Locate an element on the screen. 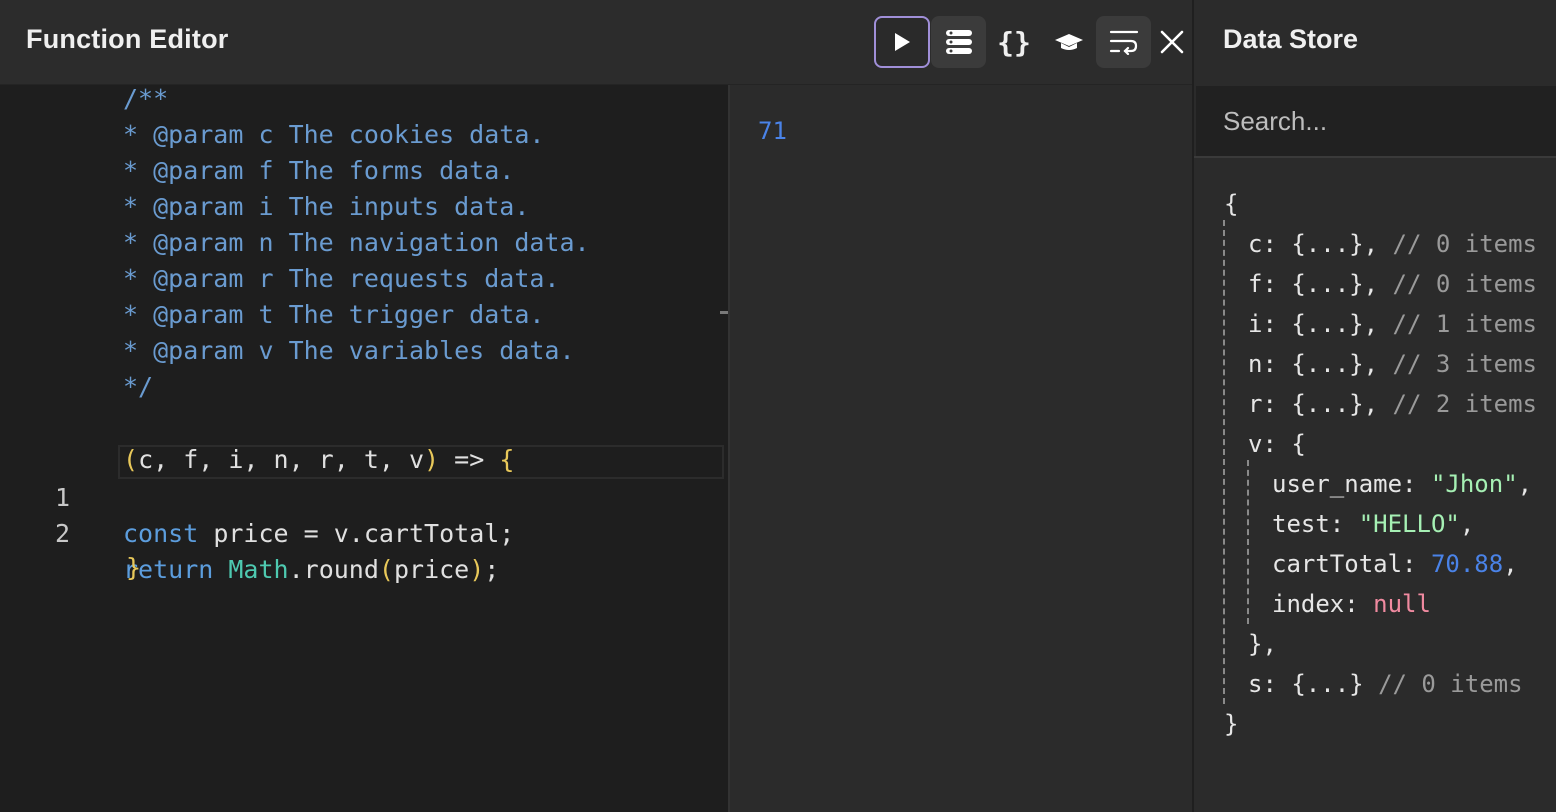 The height and width of the screenshot is (812, 1556). tree-field-index: index: null is located at coordinates (1351, 604).